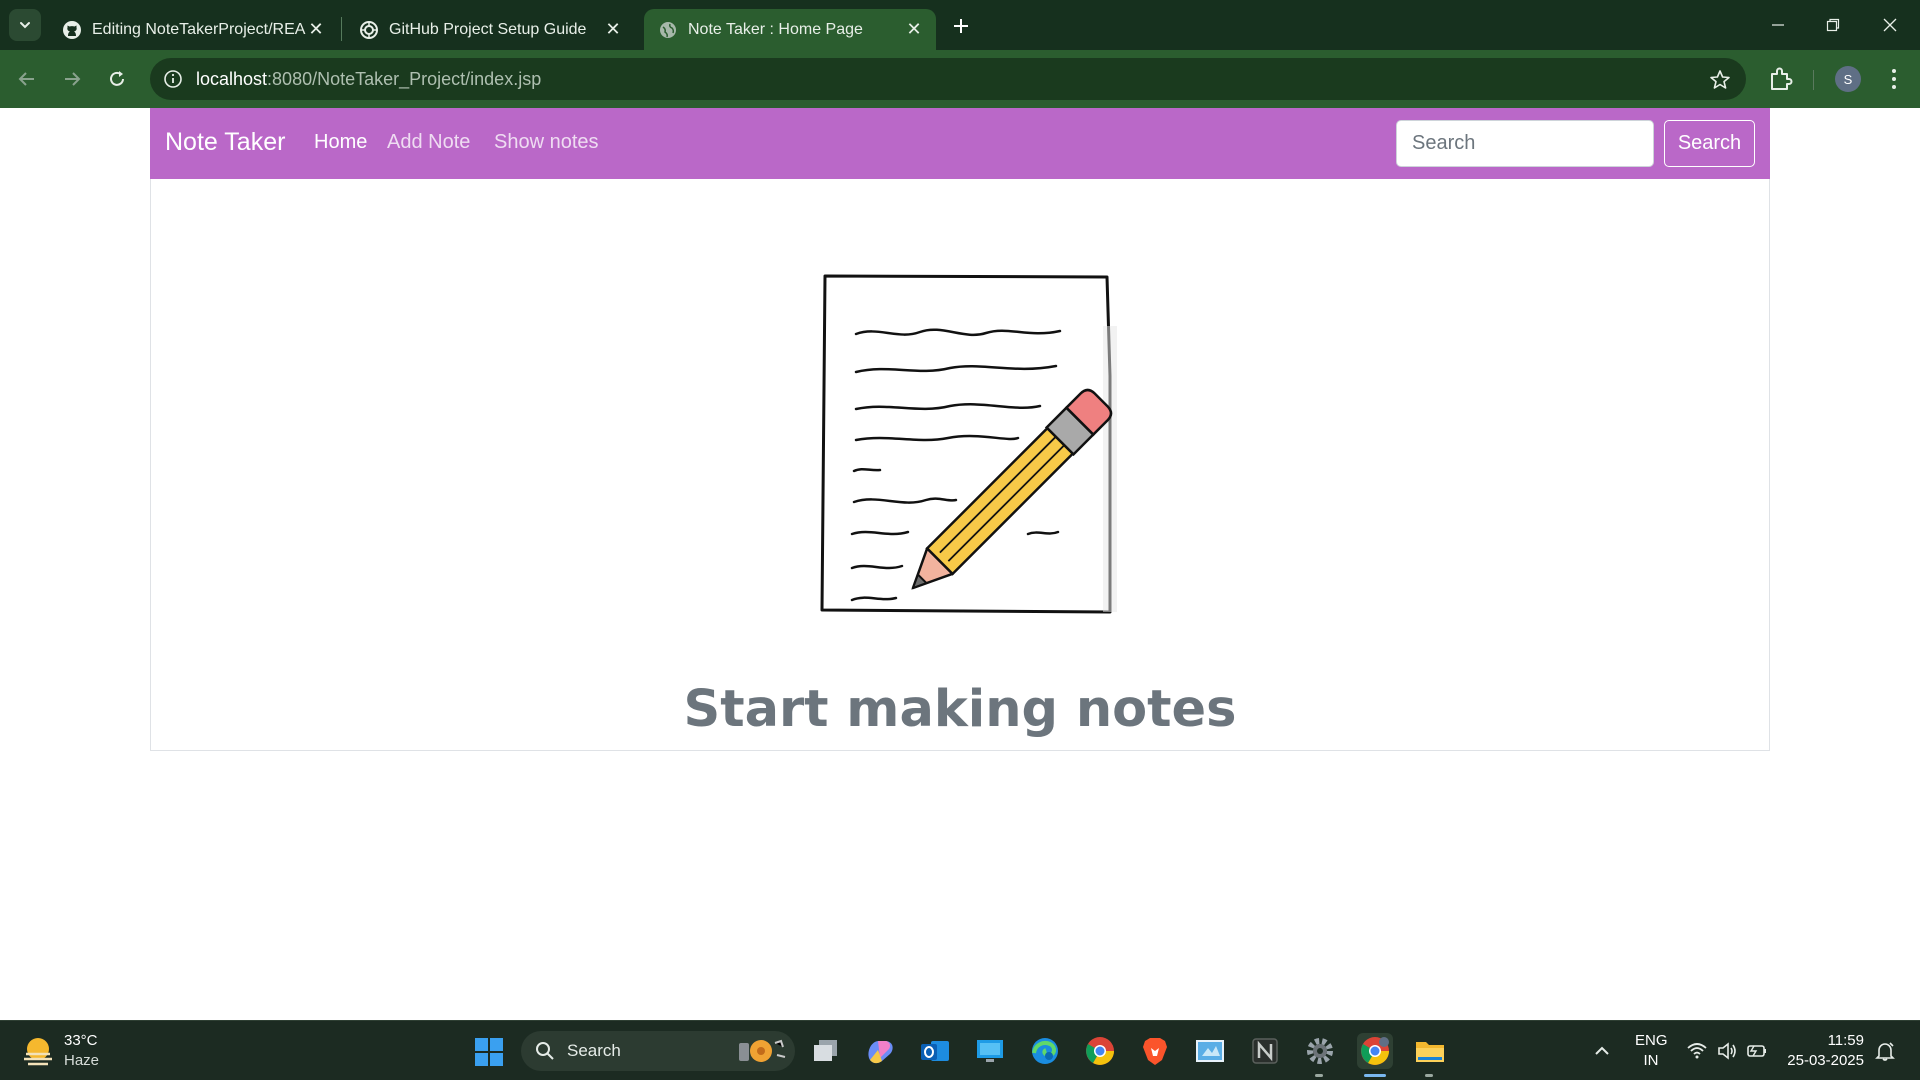 The image size is (1920, 1080). I want to click on chevron-down-icon, so click(25, 25).